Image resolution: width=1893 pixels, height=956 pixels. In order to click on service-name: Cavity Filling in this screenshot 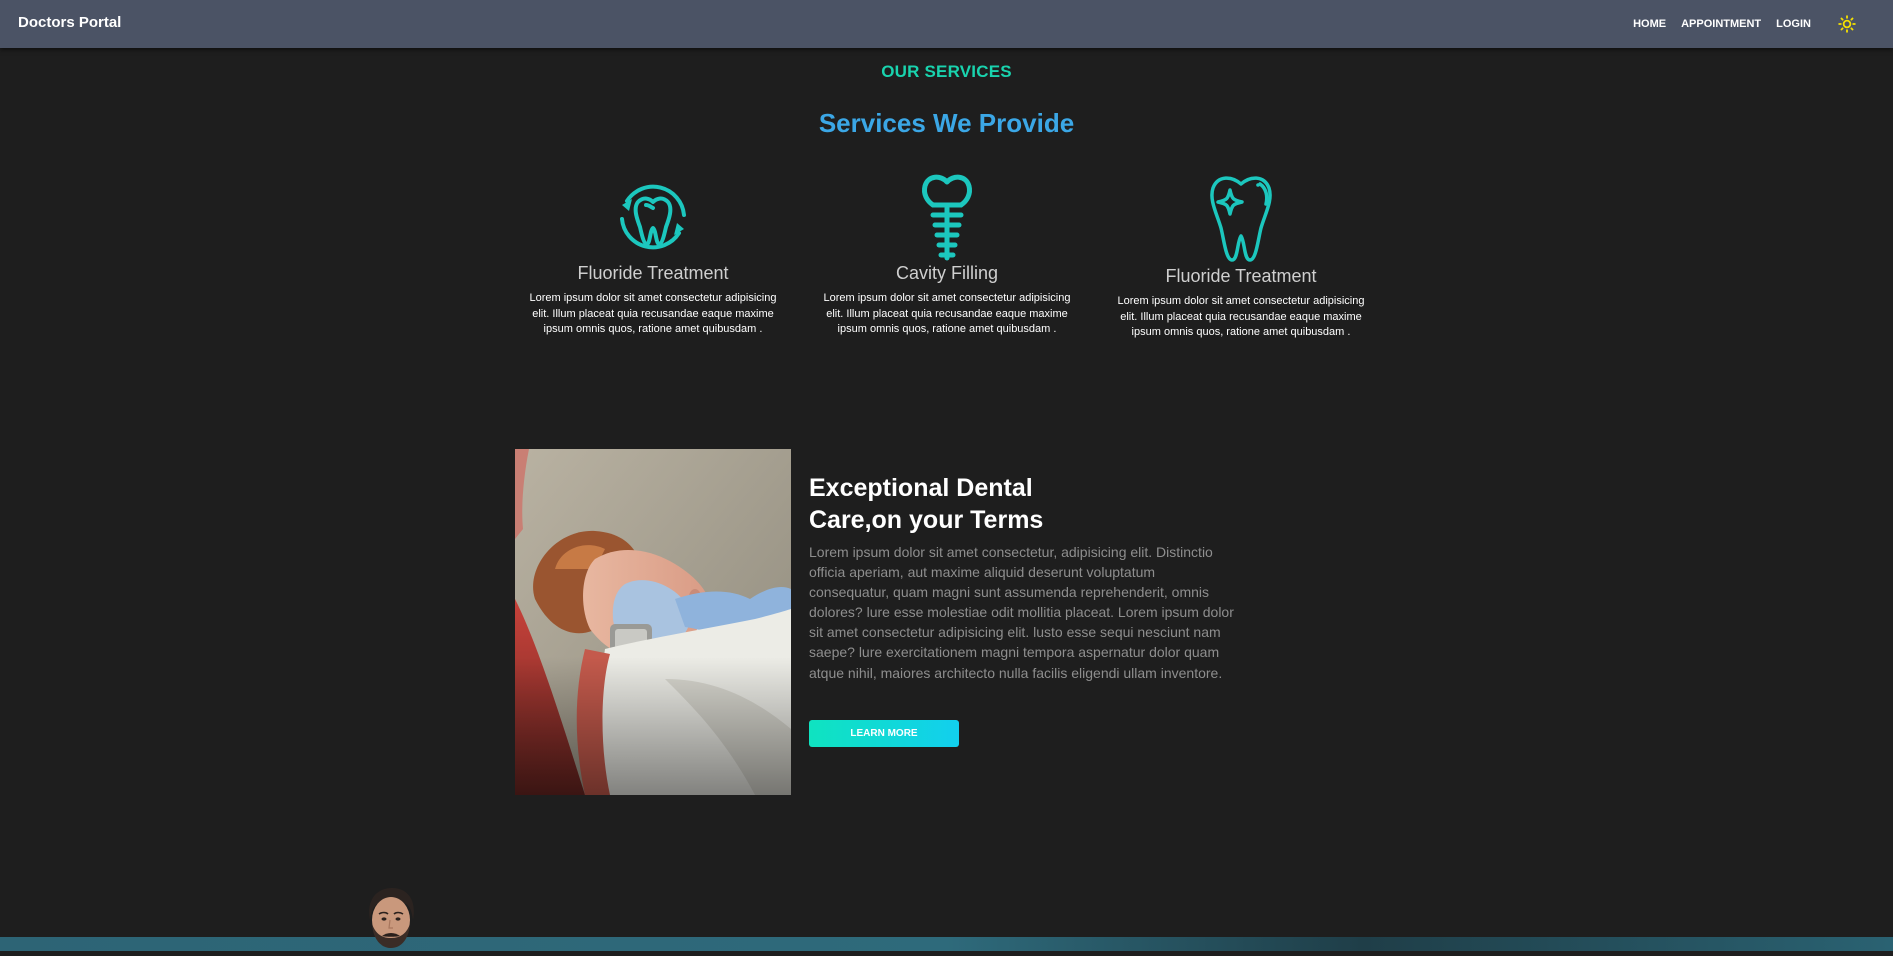, I will do `click(947, 273)`.